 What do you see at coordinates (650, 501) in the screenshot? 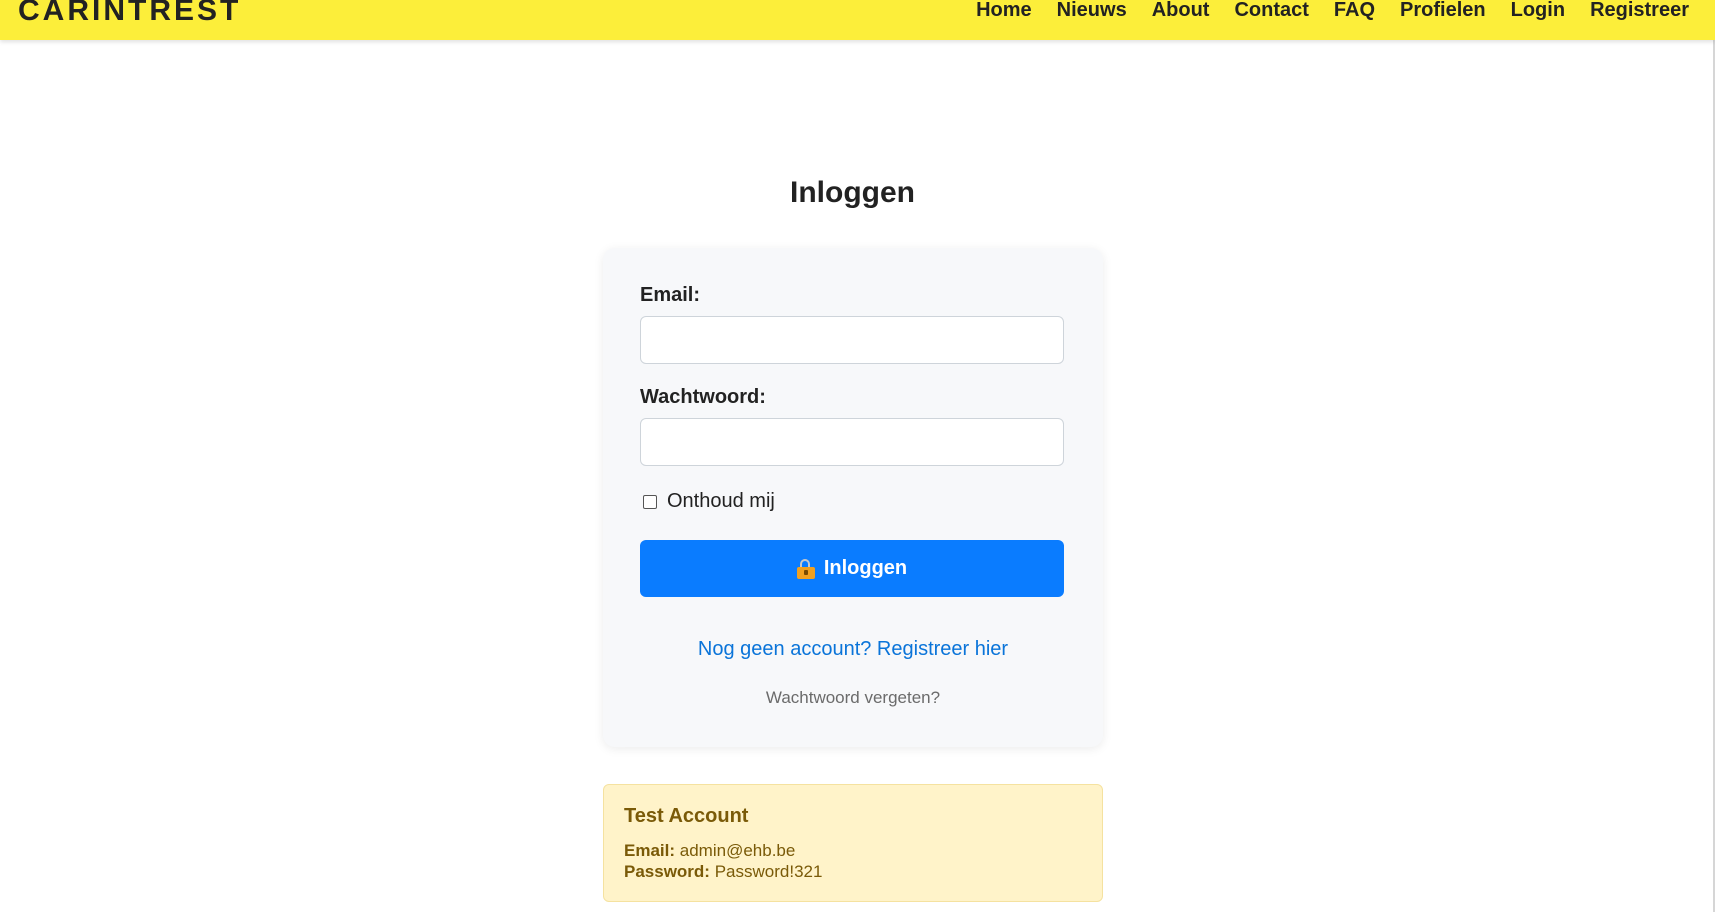
I see `remember-checkbox` at bounding box center [650, 501].